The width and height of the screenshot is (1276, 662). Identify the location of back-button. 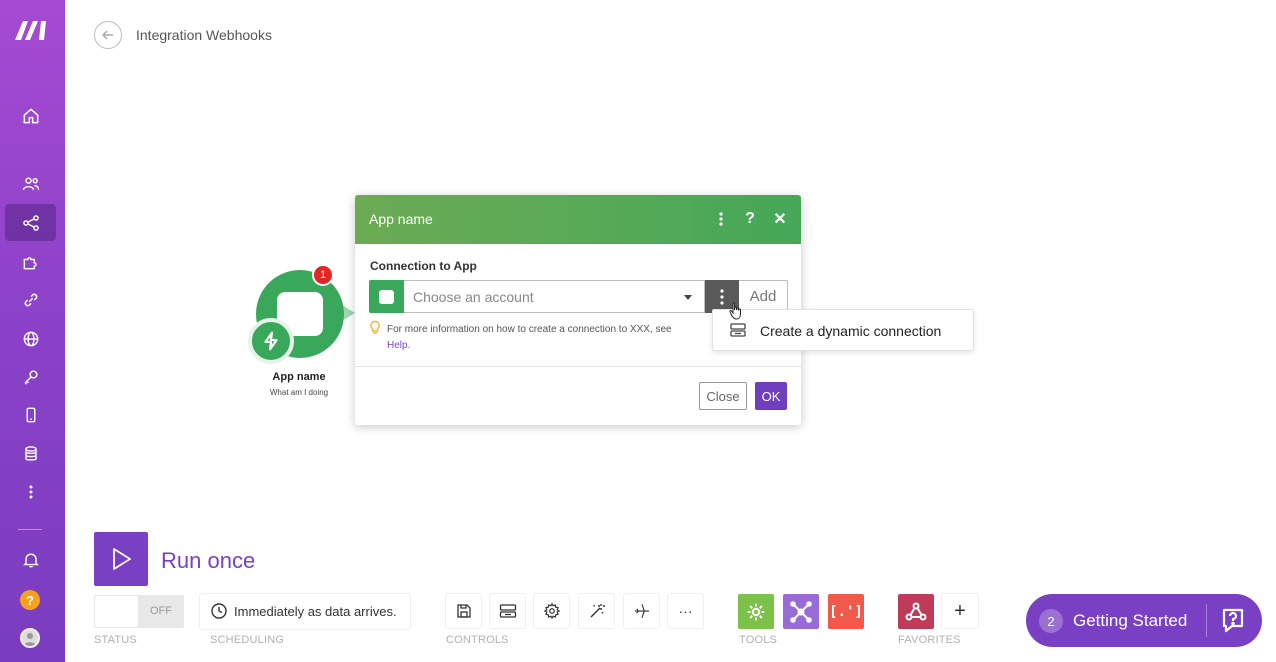
(108, 35).